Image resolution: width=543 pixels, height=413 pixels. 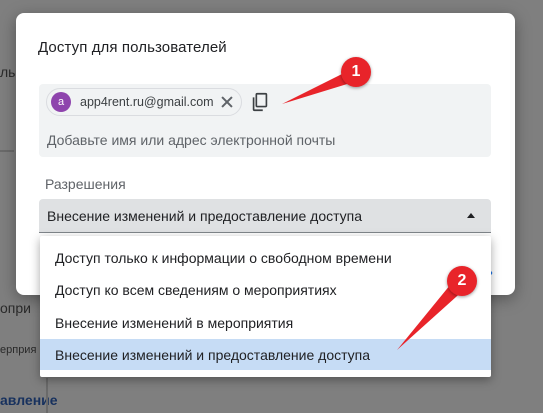 I want to click on permissions-label: Разрешения, so click(x=85, y=184).